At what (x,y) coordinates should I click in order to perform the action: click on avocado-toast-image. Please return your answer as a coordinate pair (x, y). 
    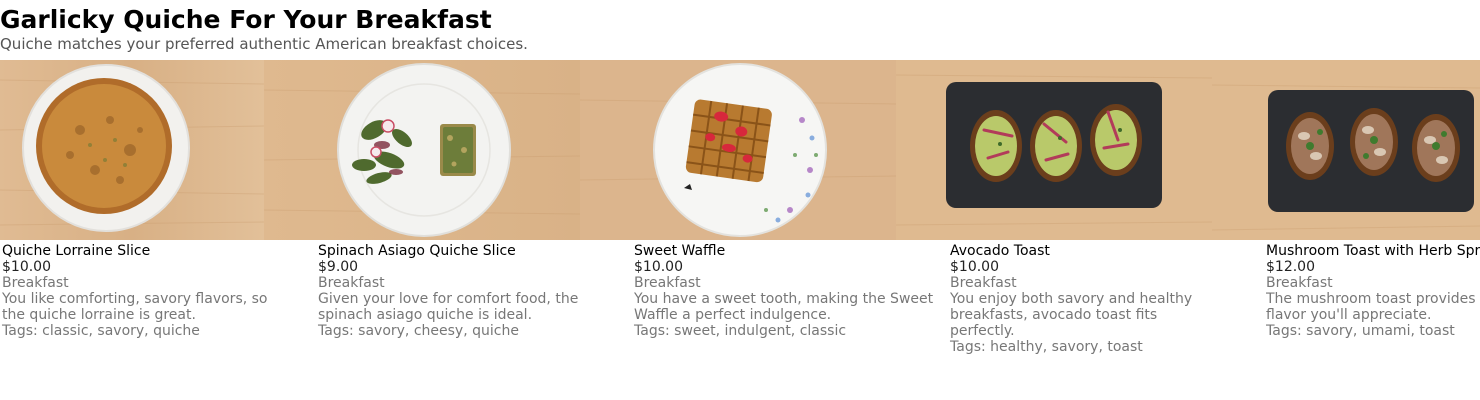
    Looking at the image, I should click on (1054, 150).